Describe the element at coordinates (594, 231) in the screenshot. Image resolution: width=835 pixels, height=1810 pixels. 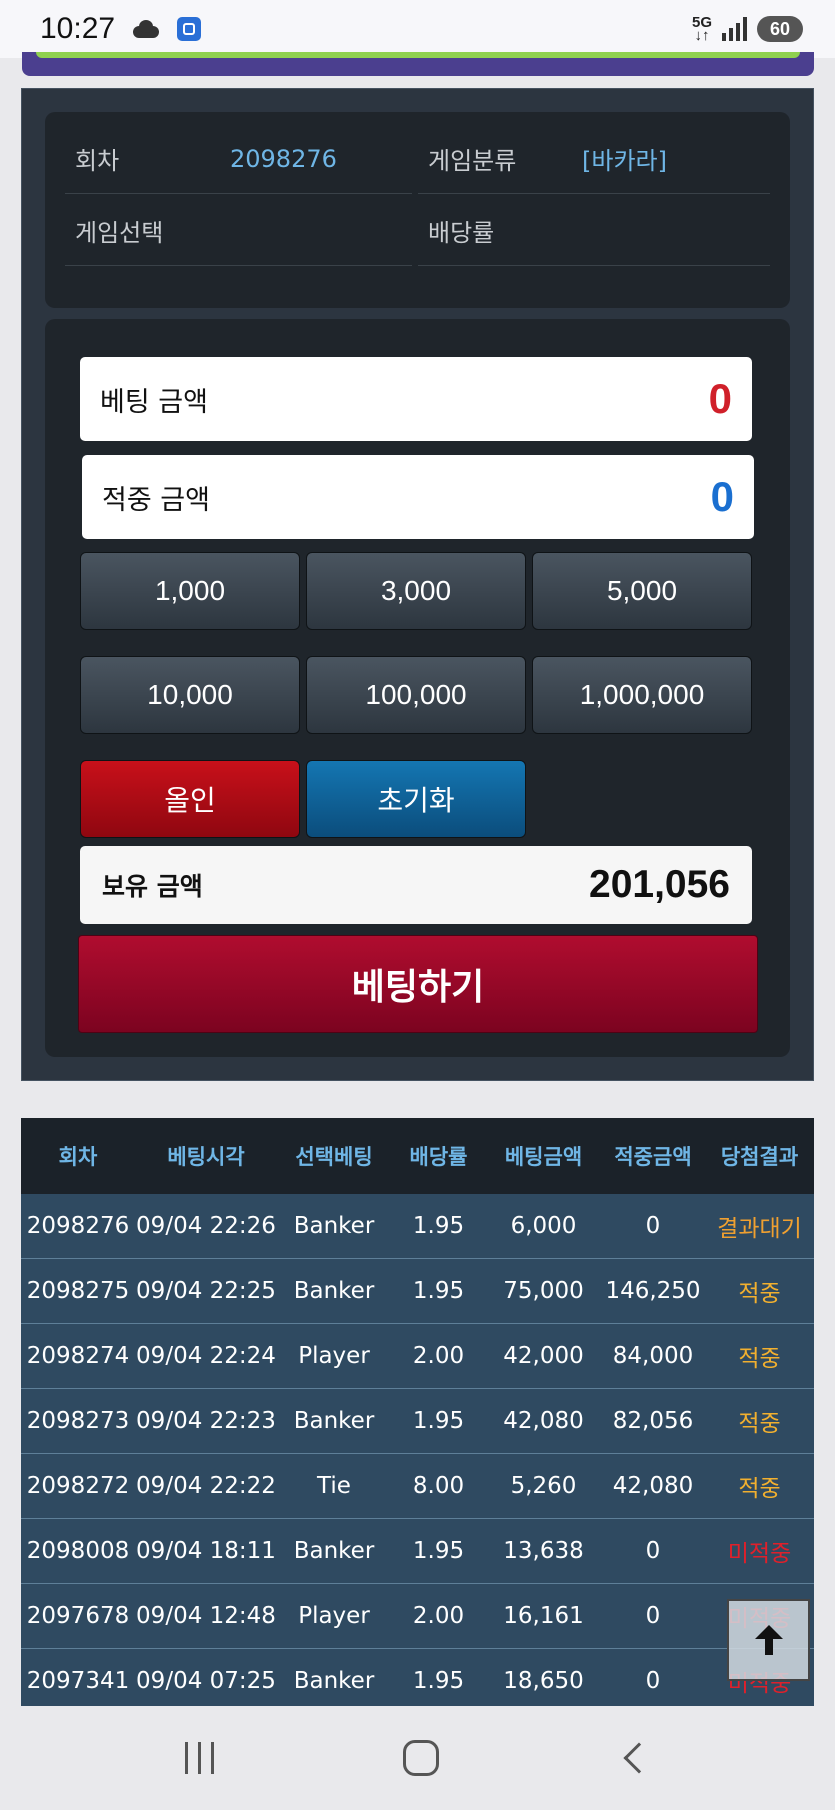
I see `odds-cell: 배당률` at that location.